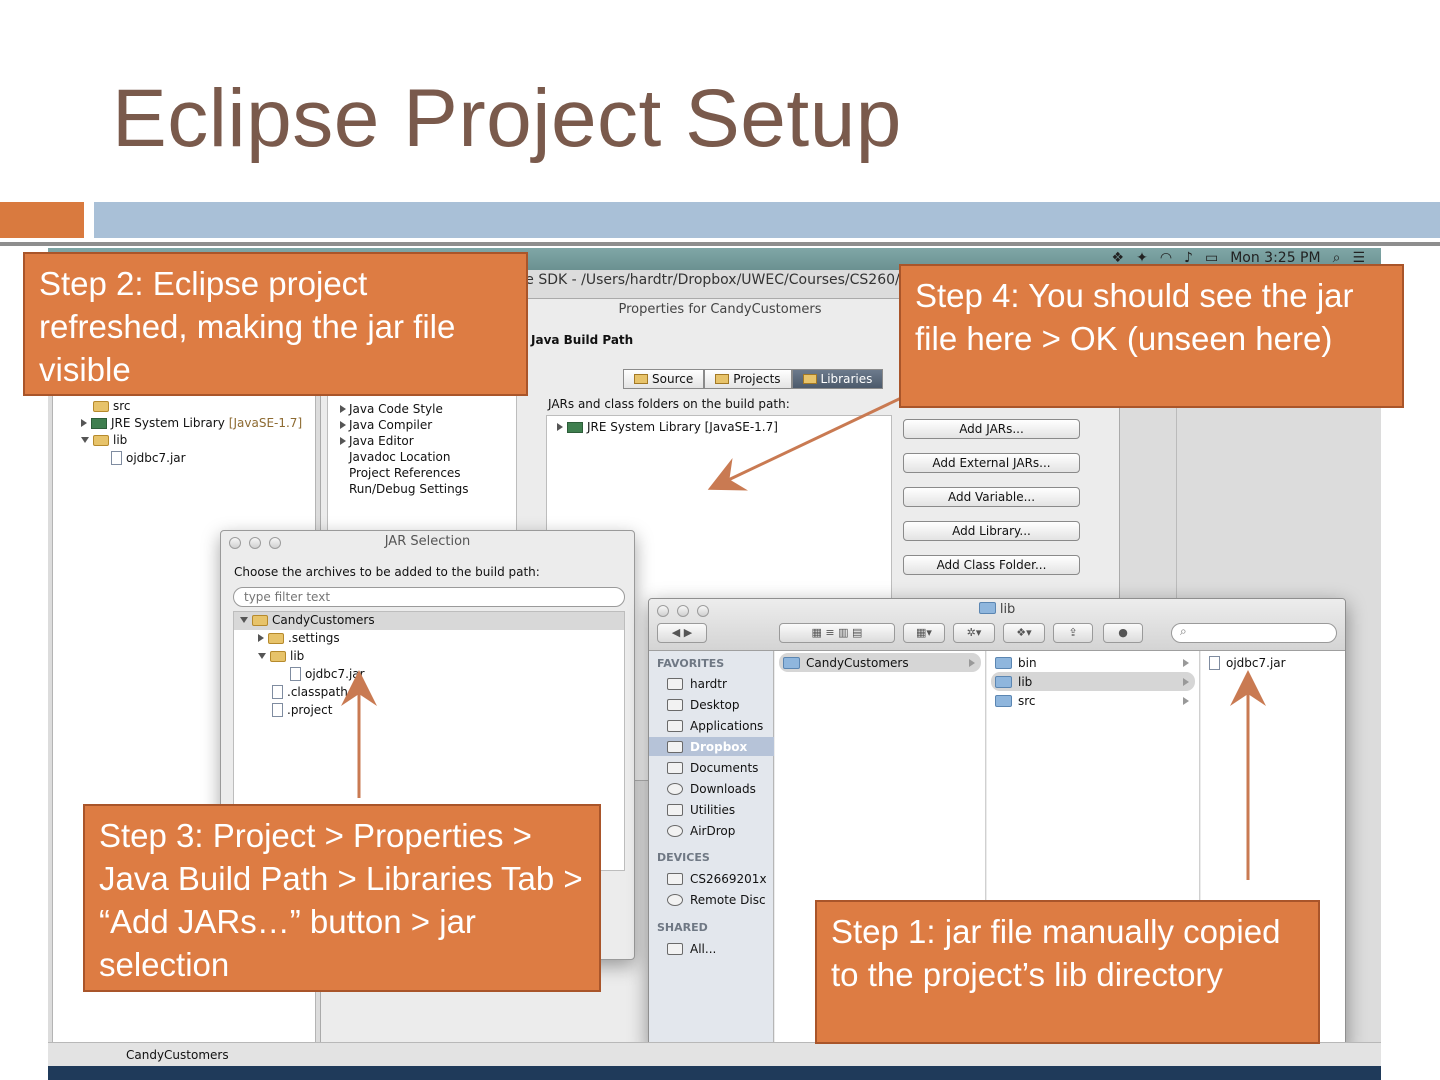 The height and width of the screenshot is (1080, 1440). What do you see at coordinates (697, 683) in the screenshot?
I see `sidebar-item-hardtr: hardtr` at bounding box center [697, 683].